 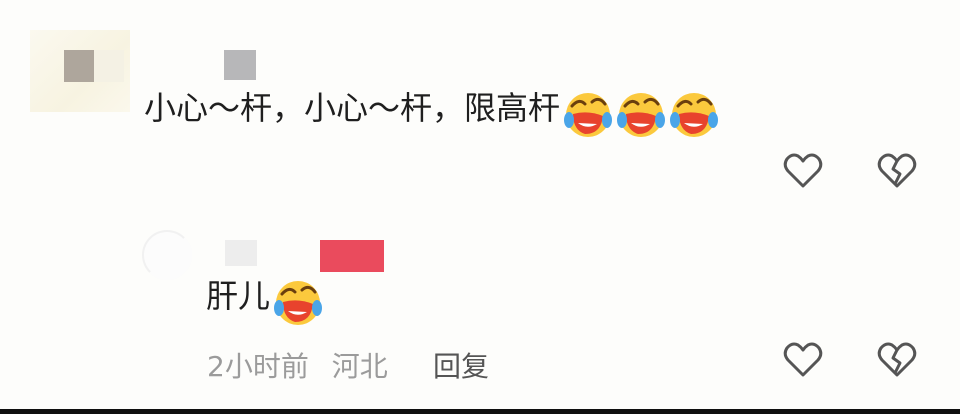 I want to click on avatar, so click(x=80, y=71).